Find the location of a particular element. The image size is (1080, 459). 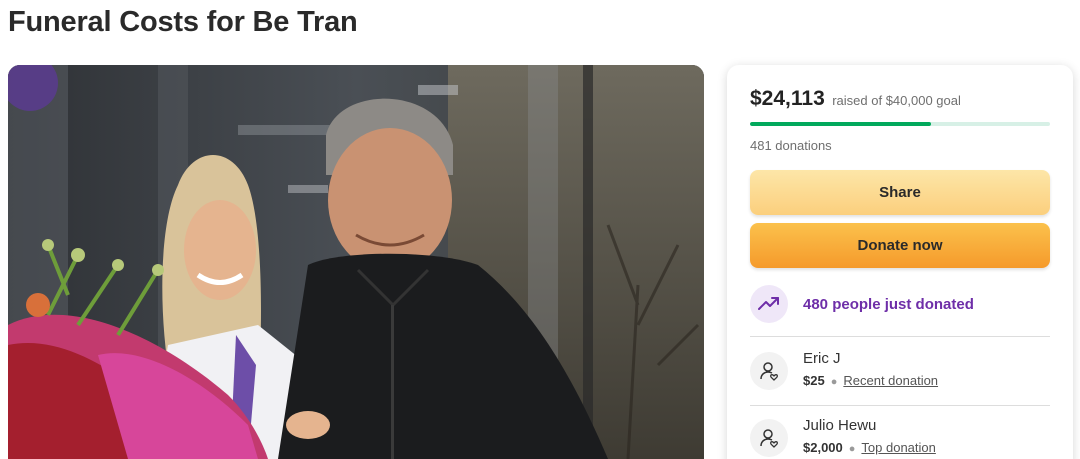

donor-name: Julio Hewu is located at coordinates (840, 425).